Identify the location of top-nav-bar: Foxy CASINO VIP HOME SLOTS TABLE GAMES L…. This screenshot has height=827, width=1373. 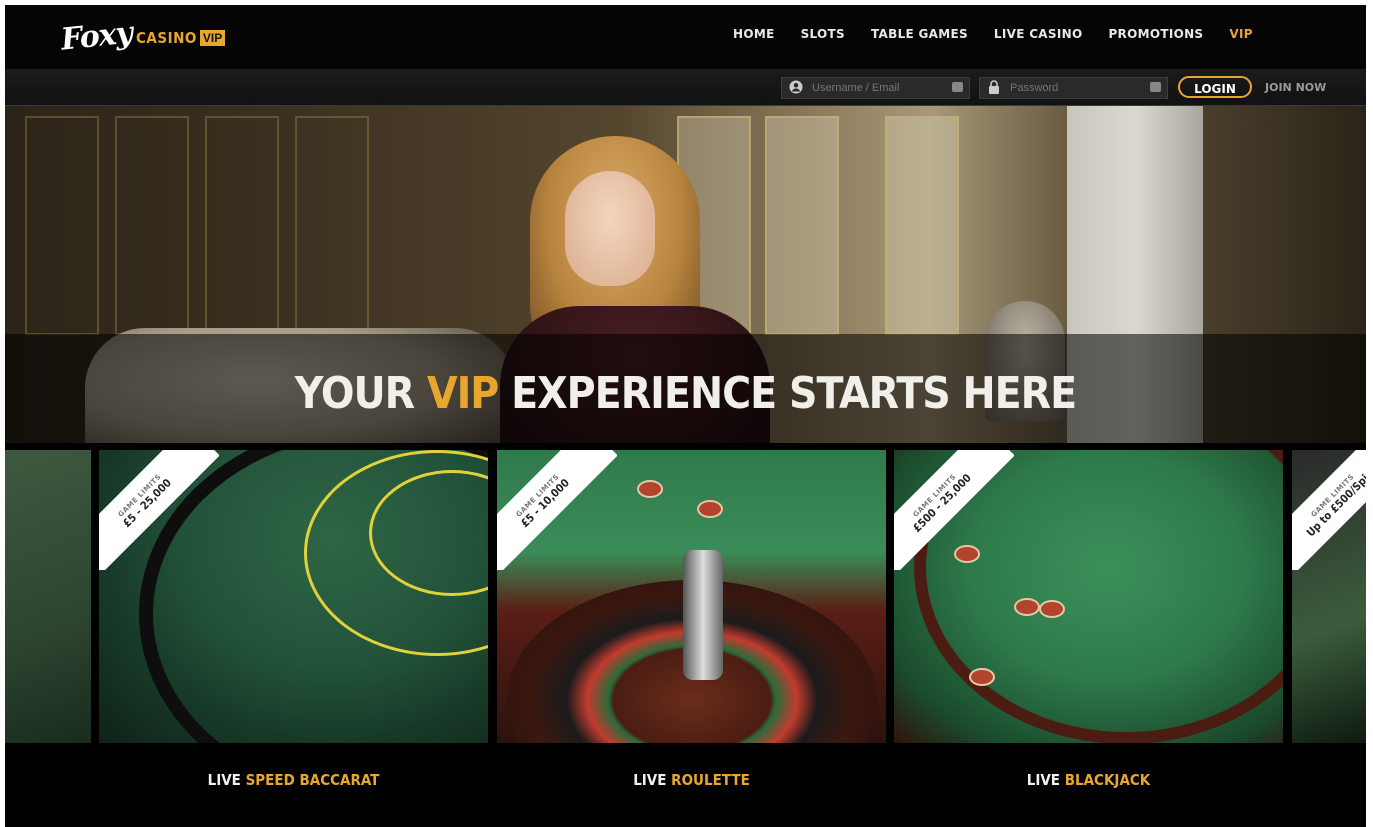
(685, 37).